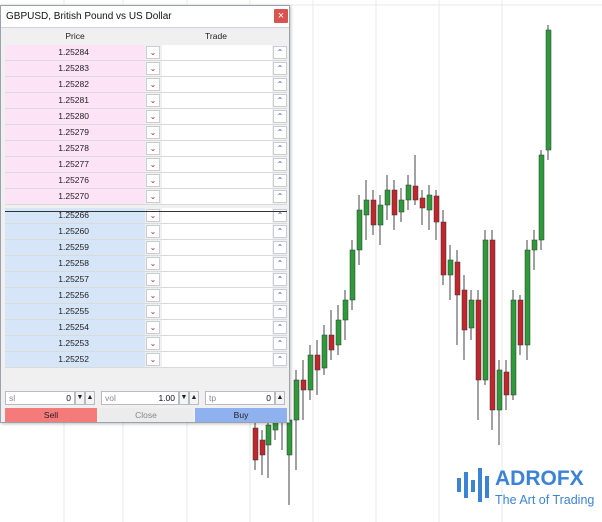 This screenshot has width=602, height=522. What do you see at coordinates (75, 164) in the screenshot?
I see `price-cell: 1.25277` at bounding box center [75, 164].